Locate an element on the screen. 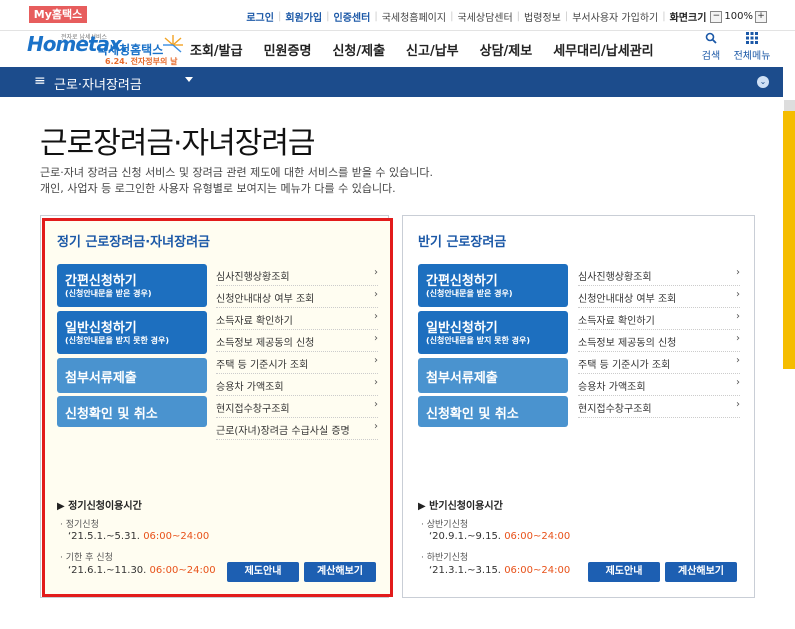 The image size is (795, 629). logo-date: 6.24. 전자정부의 날 is located at coordinates (141, 61).